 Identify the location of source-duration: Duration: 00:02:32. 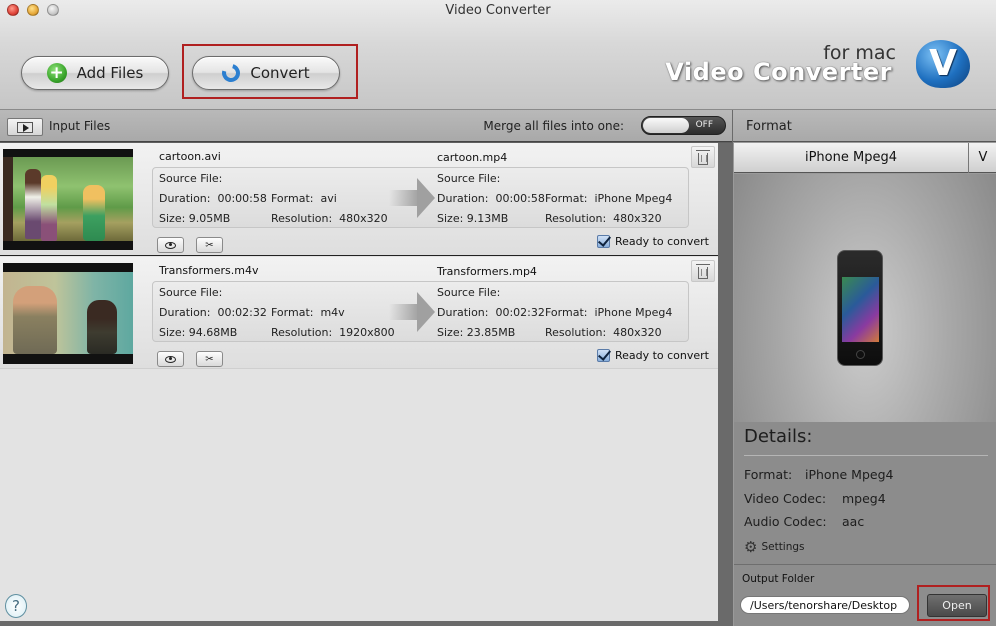
(213, 312).